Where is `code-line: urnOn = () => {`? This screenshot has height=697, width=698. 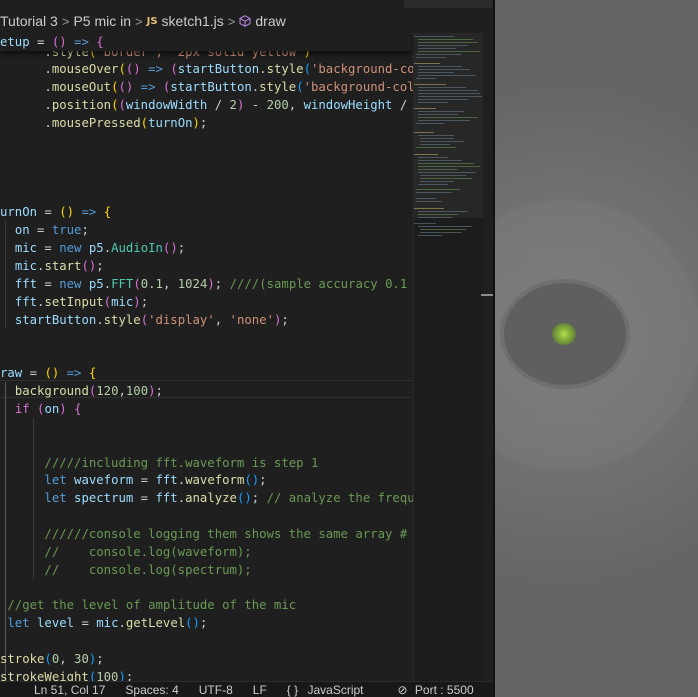 code-line: urnOn = () => { is located at coordinates (55, 212).